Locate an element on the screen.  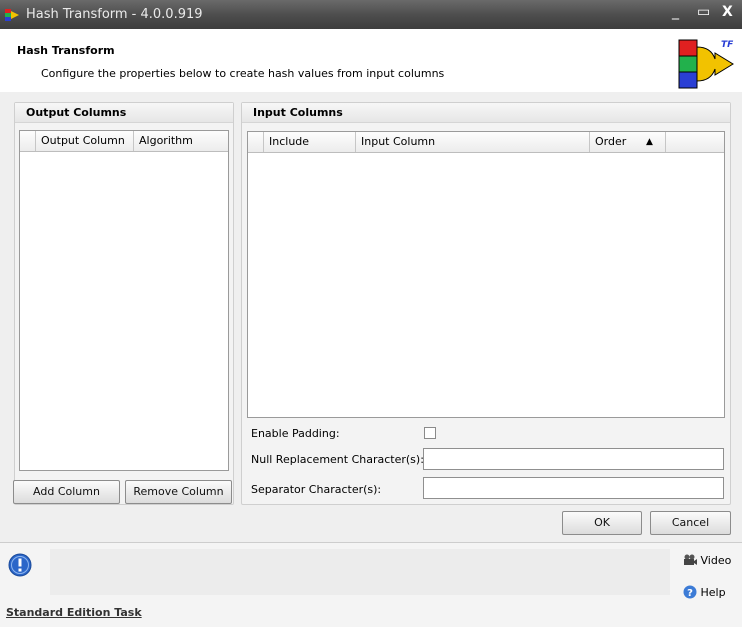
input-column-header: Input Column is located at coordinates (473, 142).